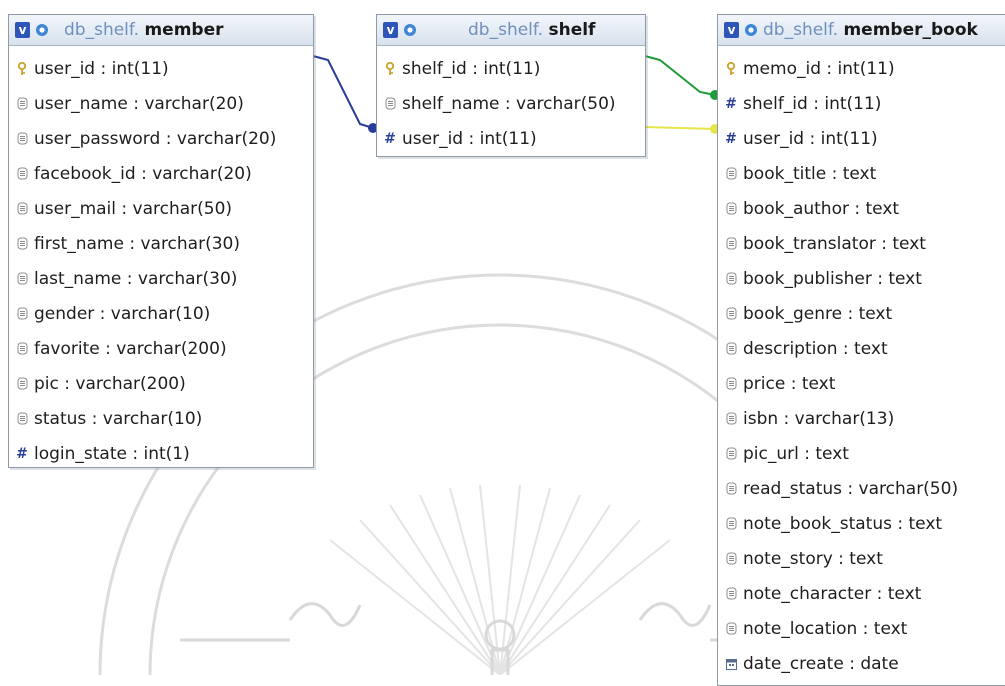 The image size is (1005, 686). I want to click on column-row: shelf_name : varchar(50), so click(511, 103).